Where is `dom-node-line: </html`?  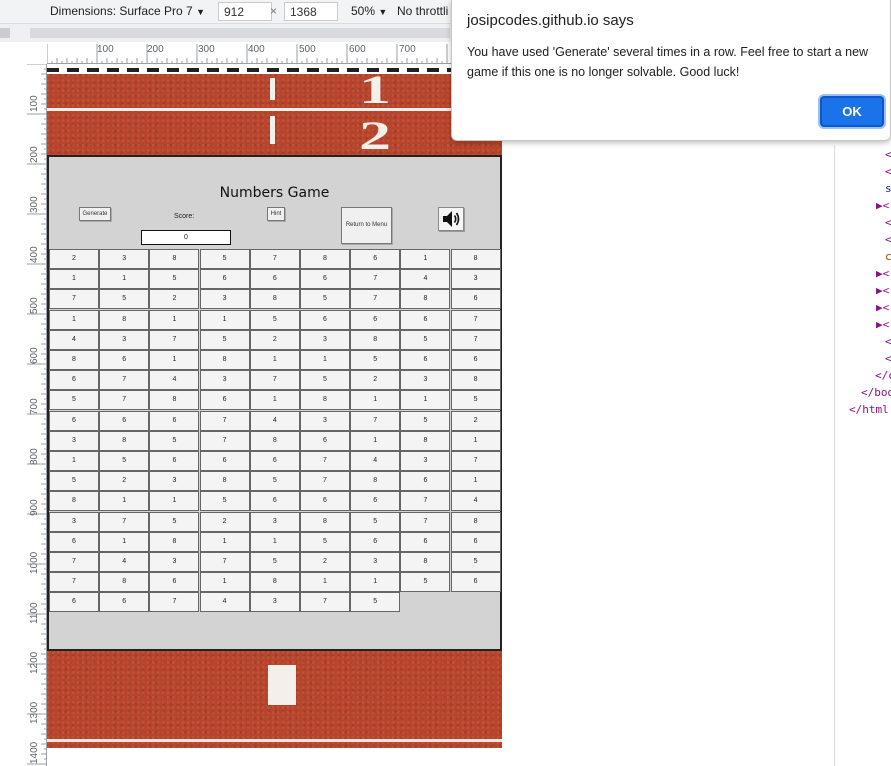
dom-node-line: </html is located at coordinates (869, 409).